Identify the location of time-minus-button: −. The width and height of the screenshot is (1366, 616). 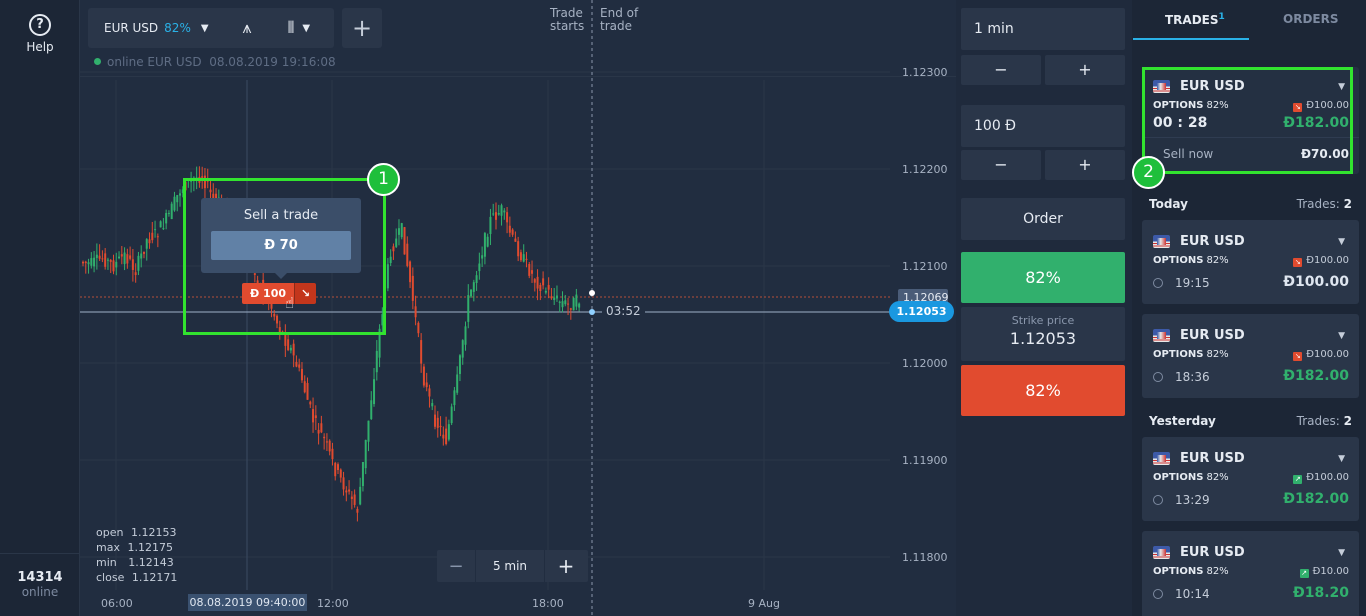
(1001, 70).